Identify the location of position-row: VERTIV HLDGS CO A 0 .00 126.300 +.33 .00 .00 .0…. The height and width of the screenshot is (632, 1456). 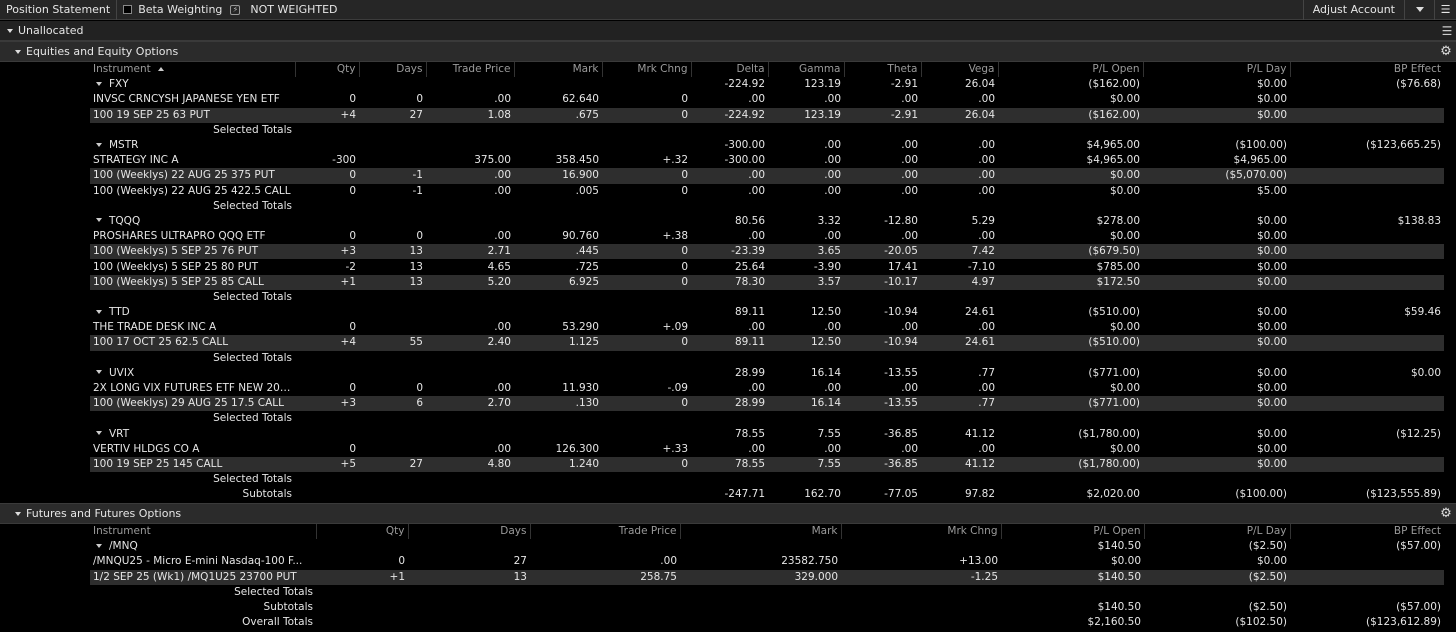
(767, 449).